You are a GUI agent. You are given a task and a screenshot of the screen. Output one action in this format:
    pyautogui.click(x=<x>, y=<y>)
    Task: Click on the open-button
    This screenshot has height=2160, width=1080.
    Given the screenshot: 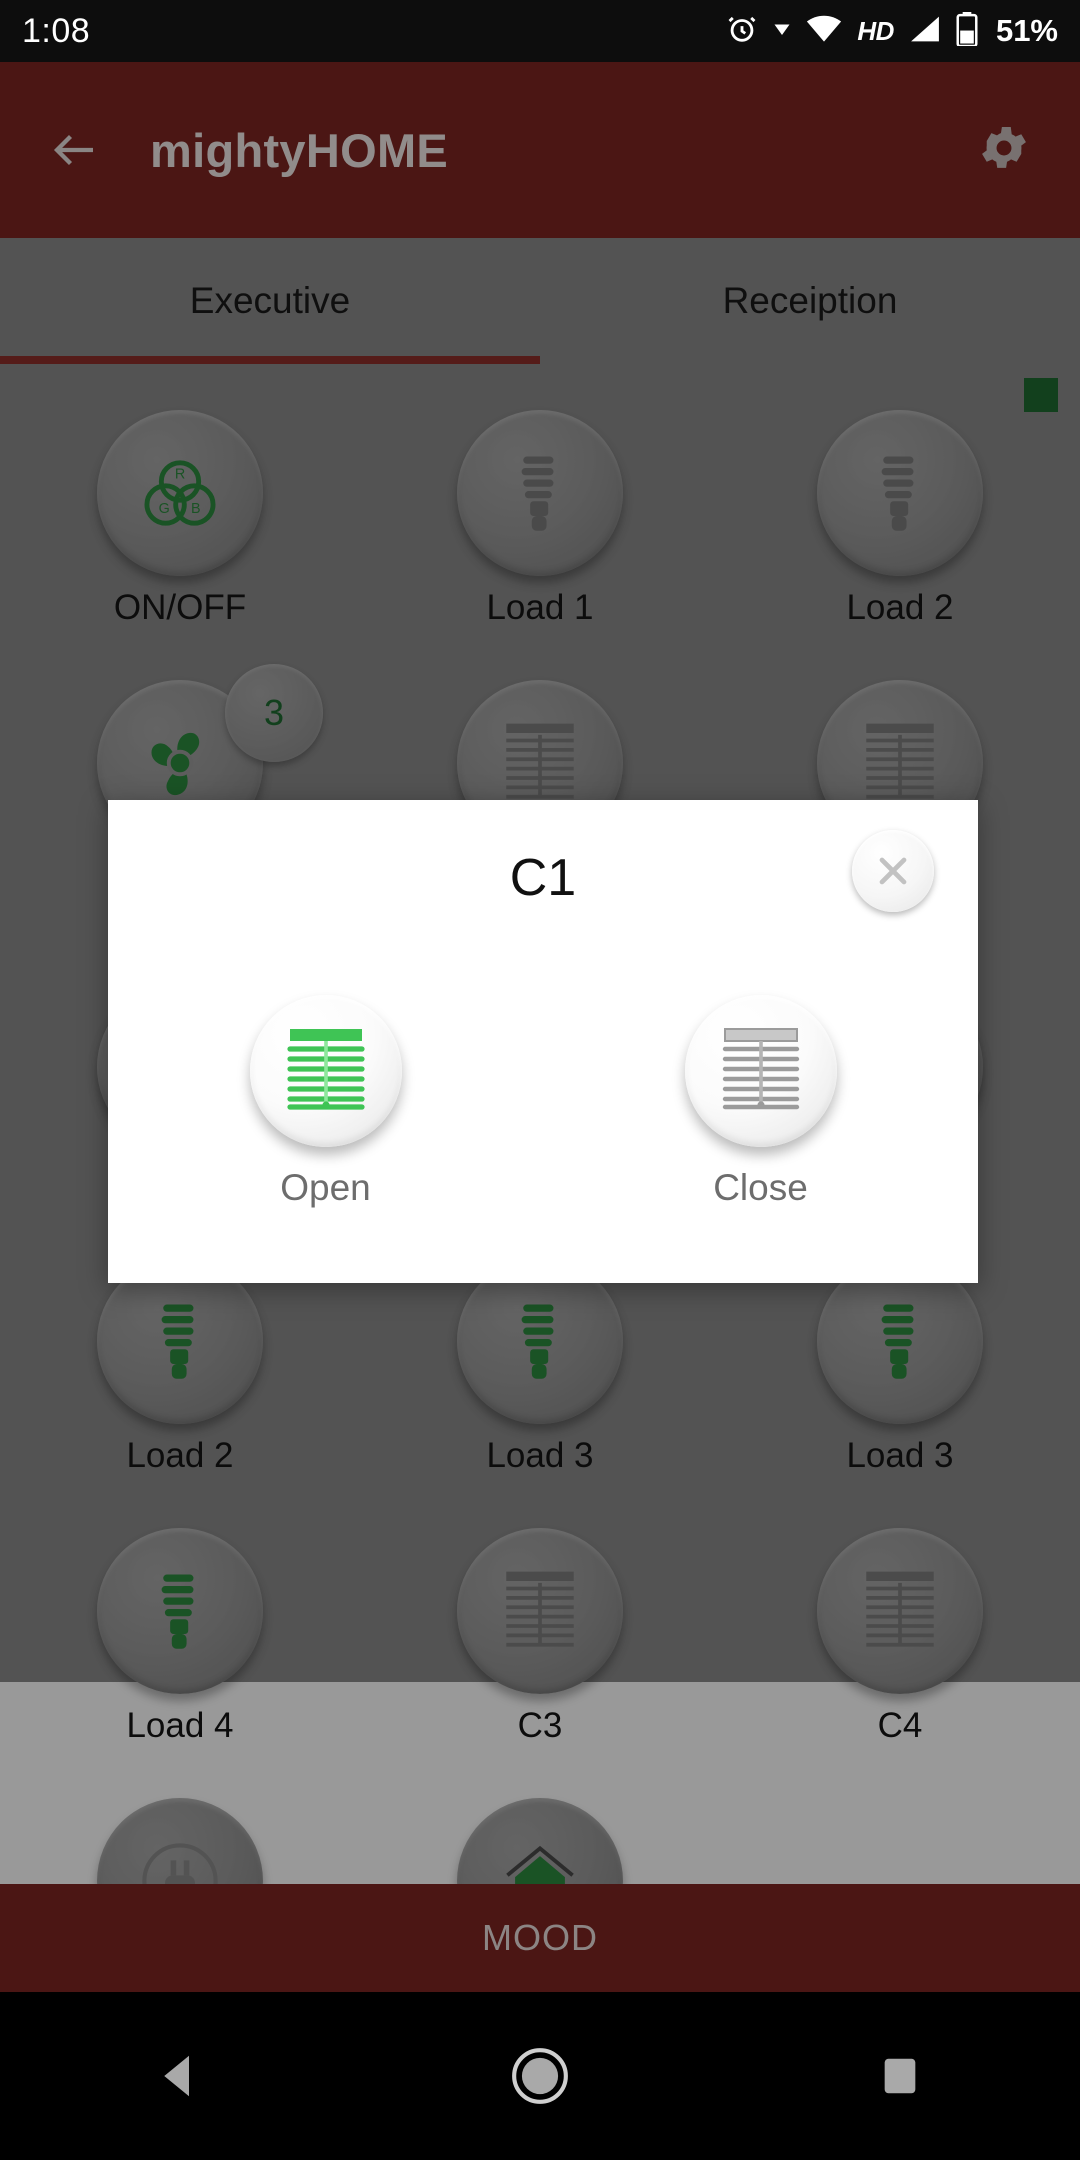 What is the action you would take?
    pyautogui.click(x=325, y=1071)
    